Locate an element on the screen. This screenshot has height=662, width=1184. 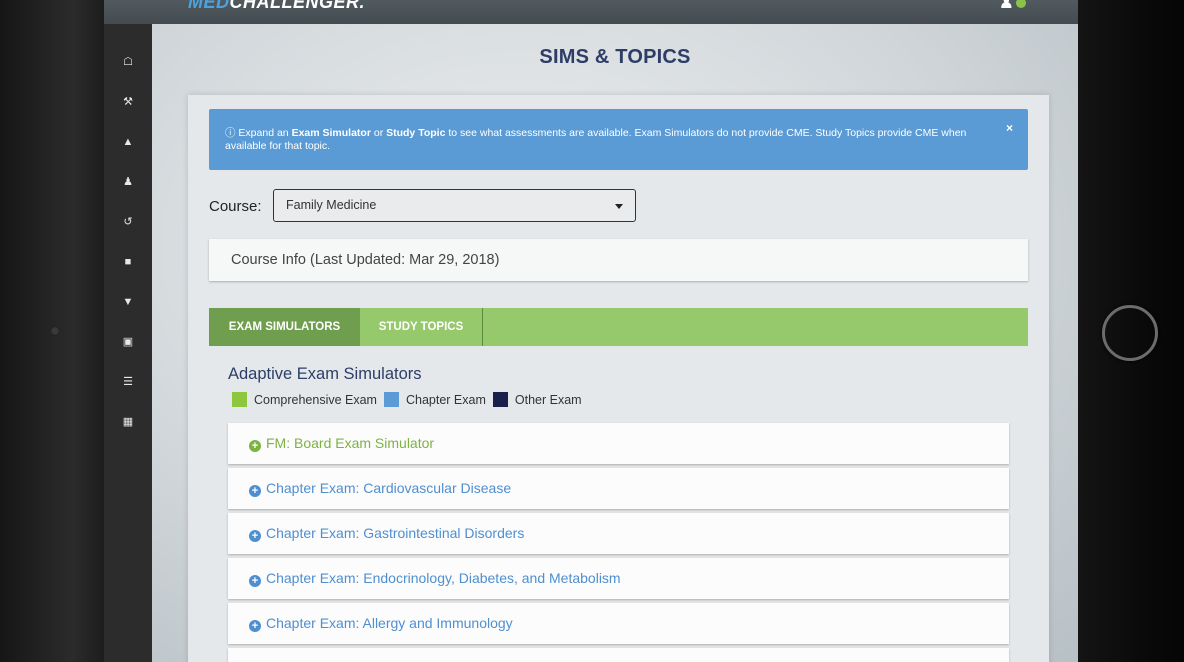
top-bar: MEDCHALLENGER. ♟ is located at coordinates (591, 12).